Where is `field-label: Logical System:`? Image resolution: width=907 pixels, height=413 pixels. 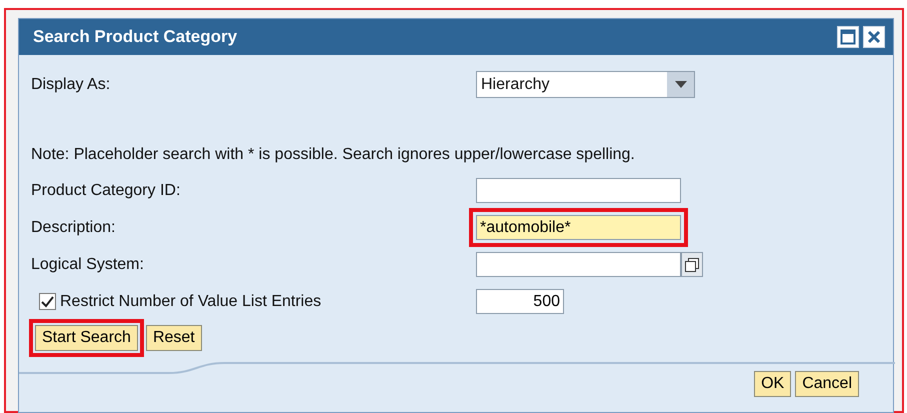 field-label: Logical System: is located at coordinates (88, 264).